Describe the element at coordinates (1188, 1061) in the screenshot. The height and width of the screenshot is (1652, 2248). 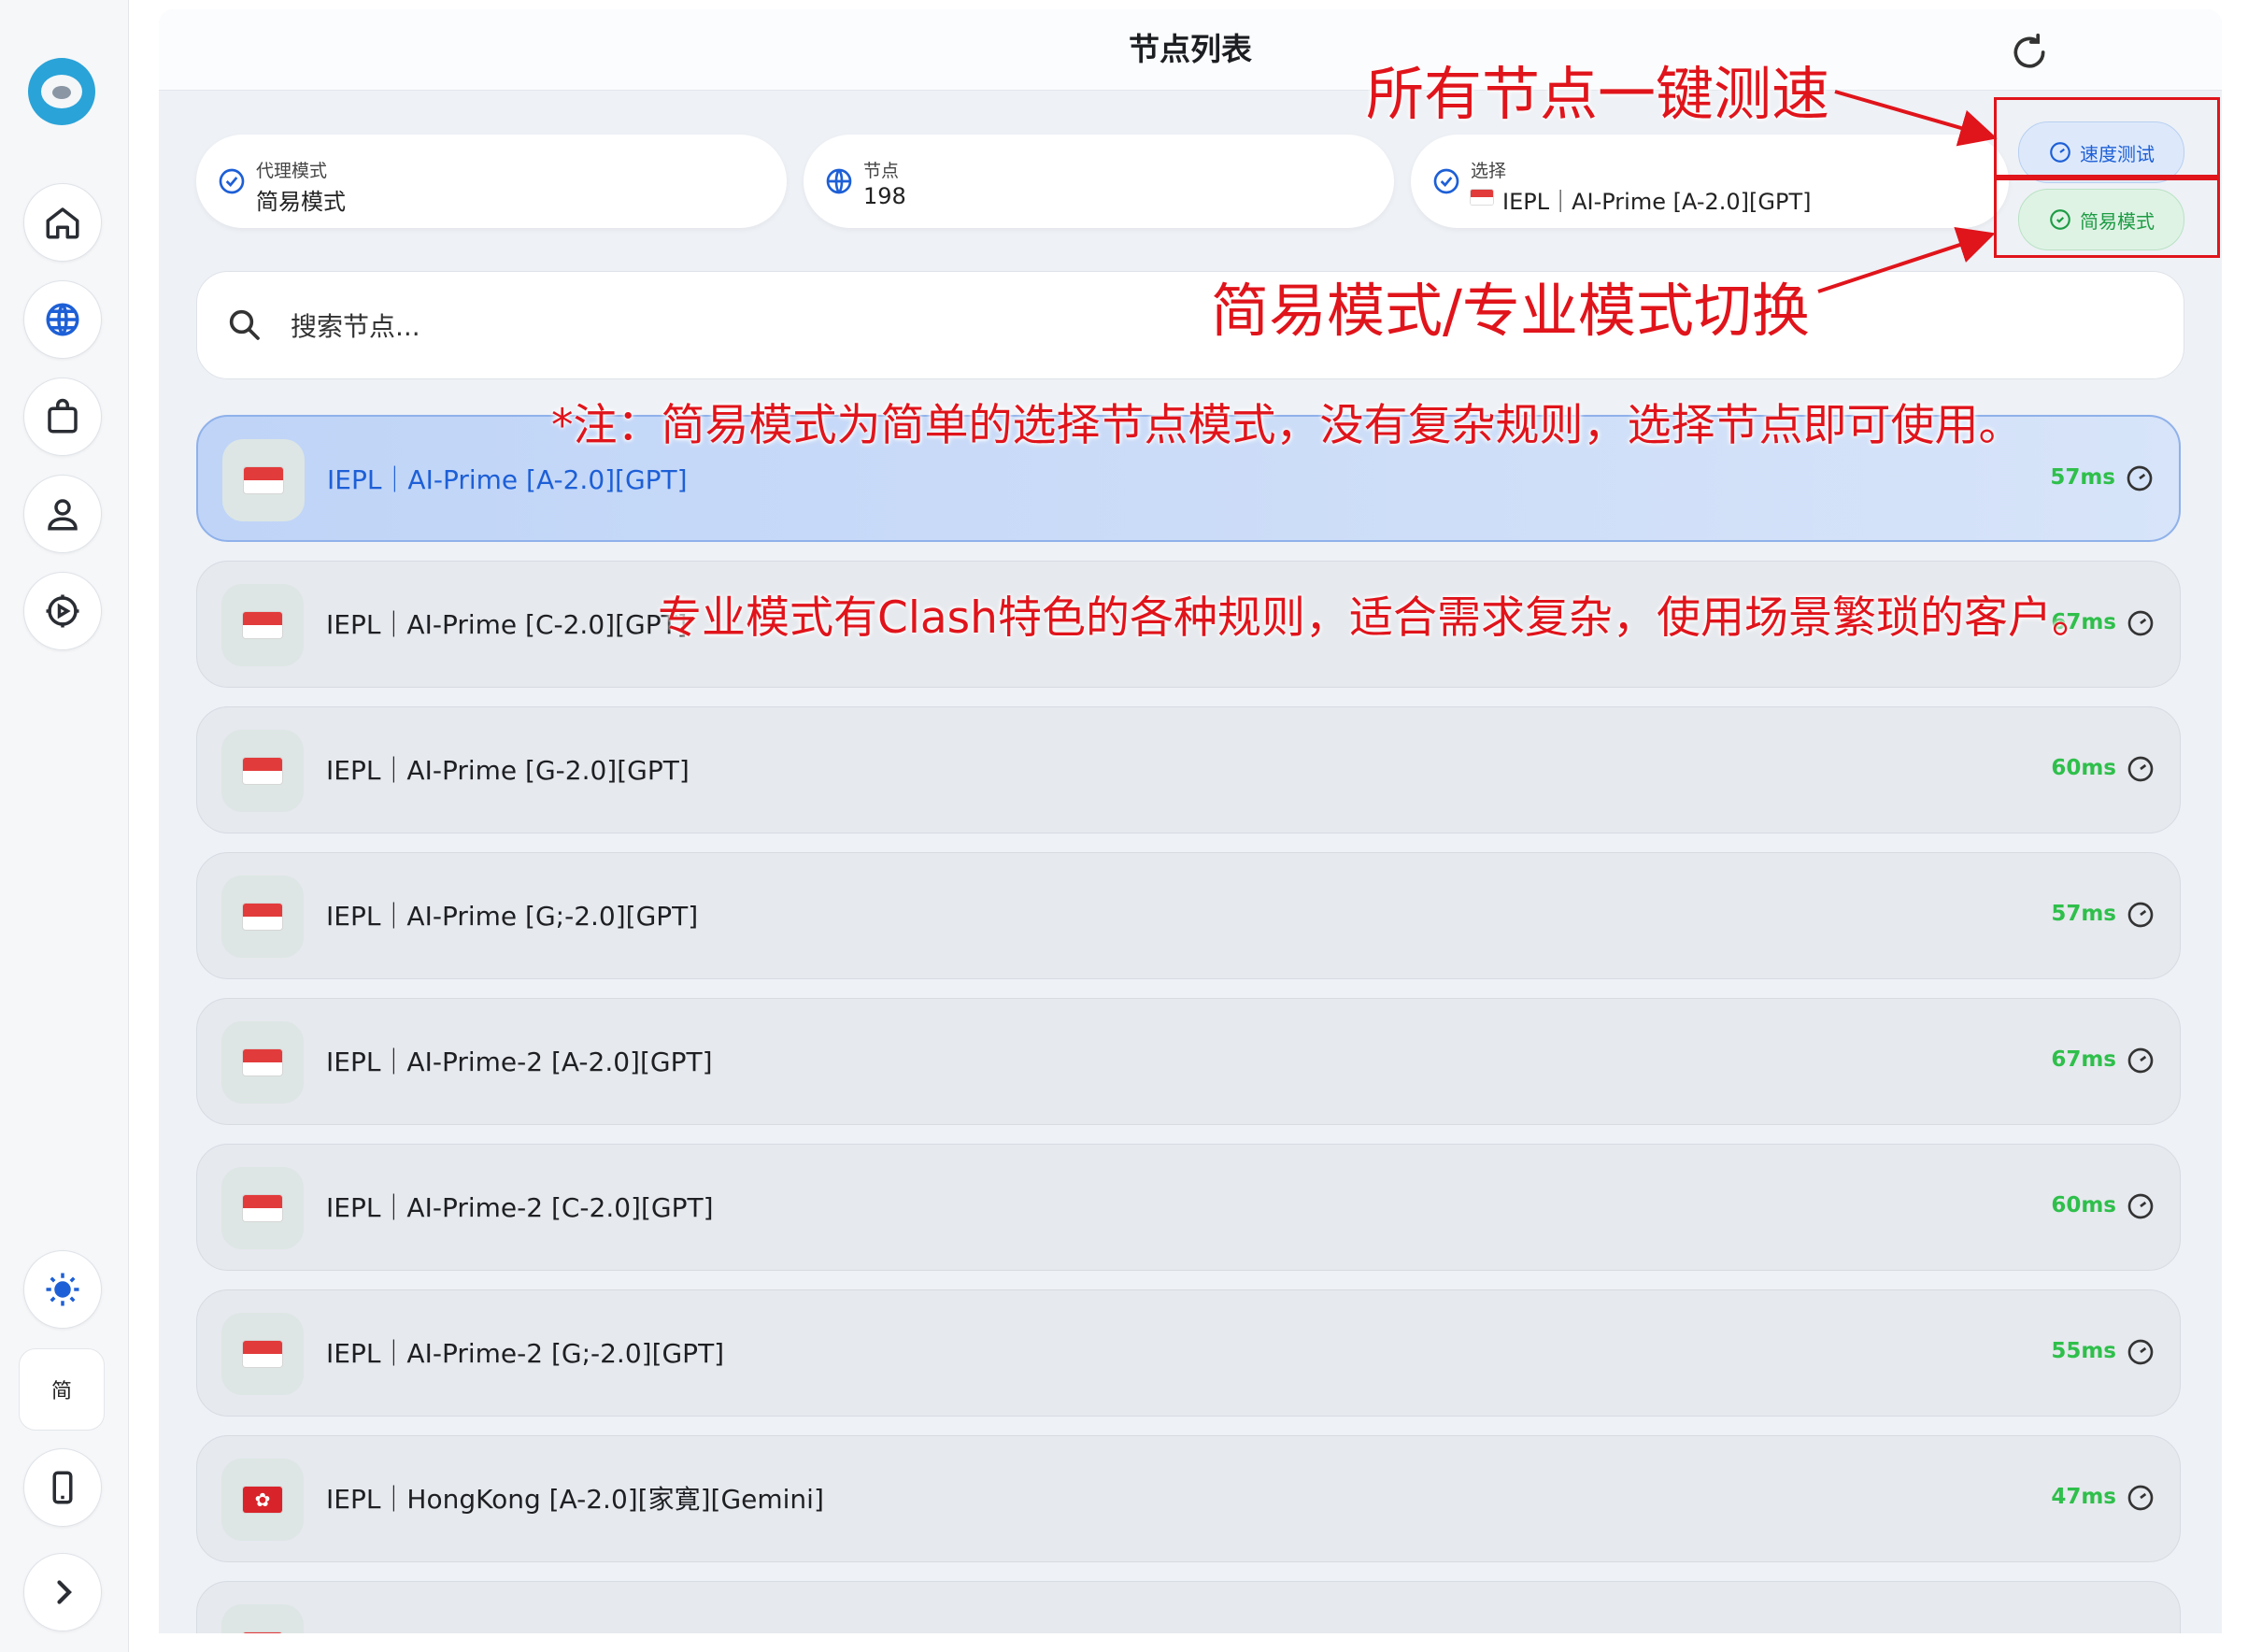
I see `node-row: IEPL｜AI-Prime-2 [A-2.0][GPT] 67ms` at that location.